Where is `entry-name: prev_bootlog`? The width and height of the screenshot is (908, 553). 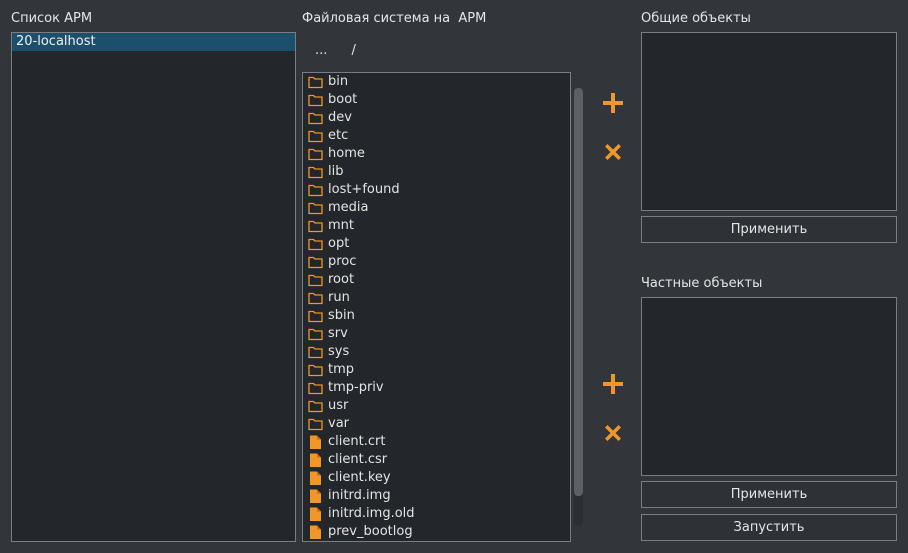
entry-name: prev_bootlog is located at coordinates (370, 531).